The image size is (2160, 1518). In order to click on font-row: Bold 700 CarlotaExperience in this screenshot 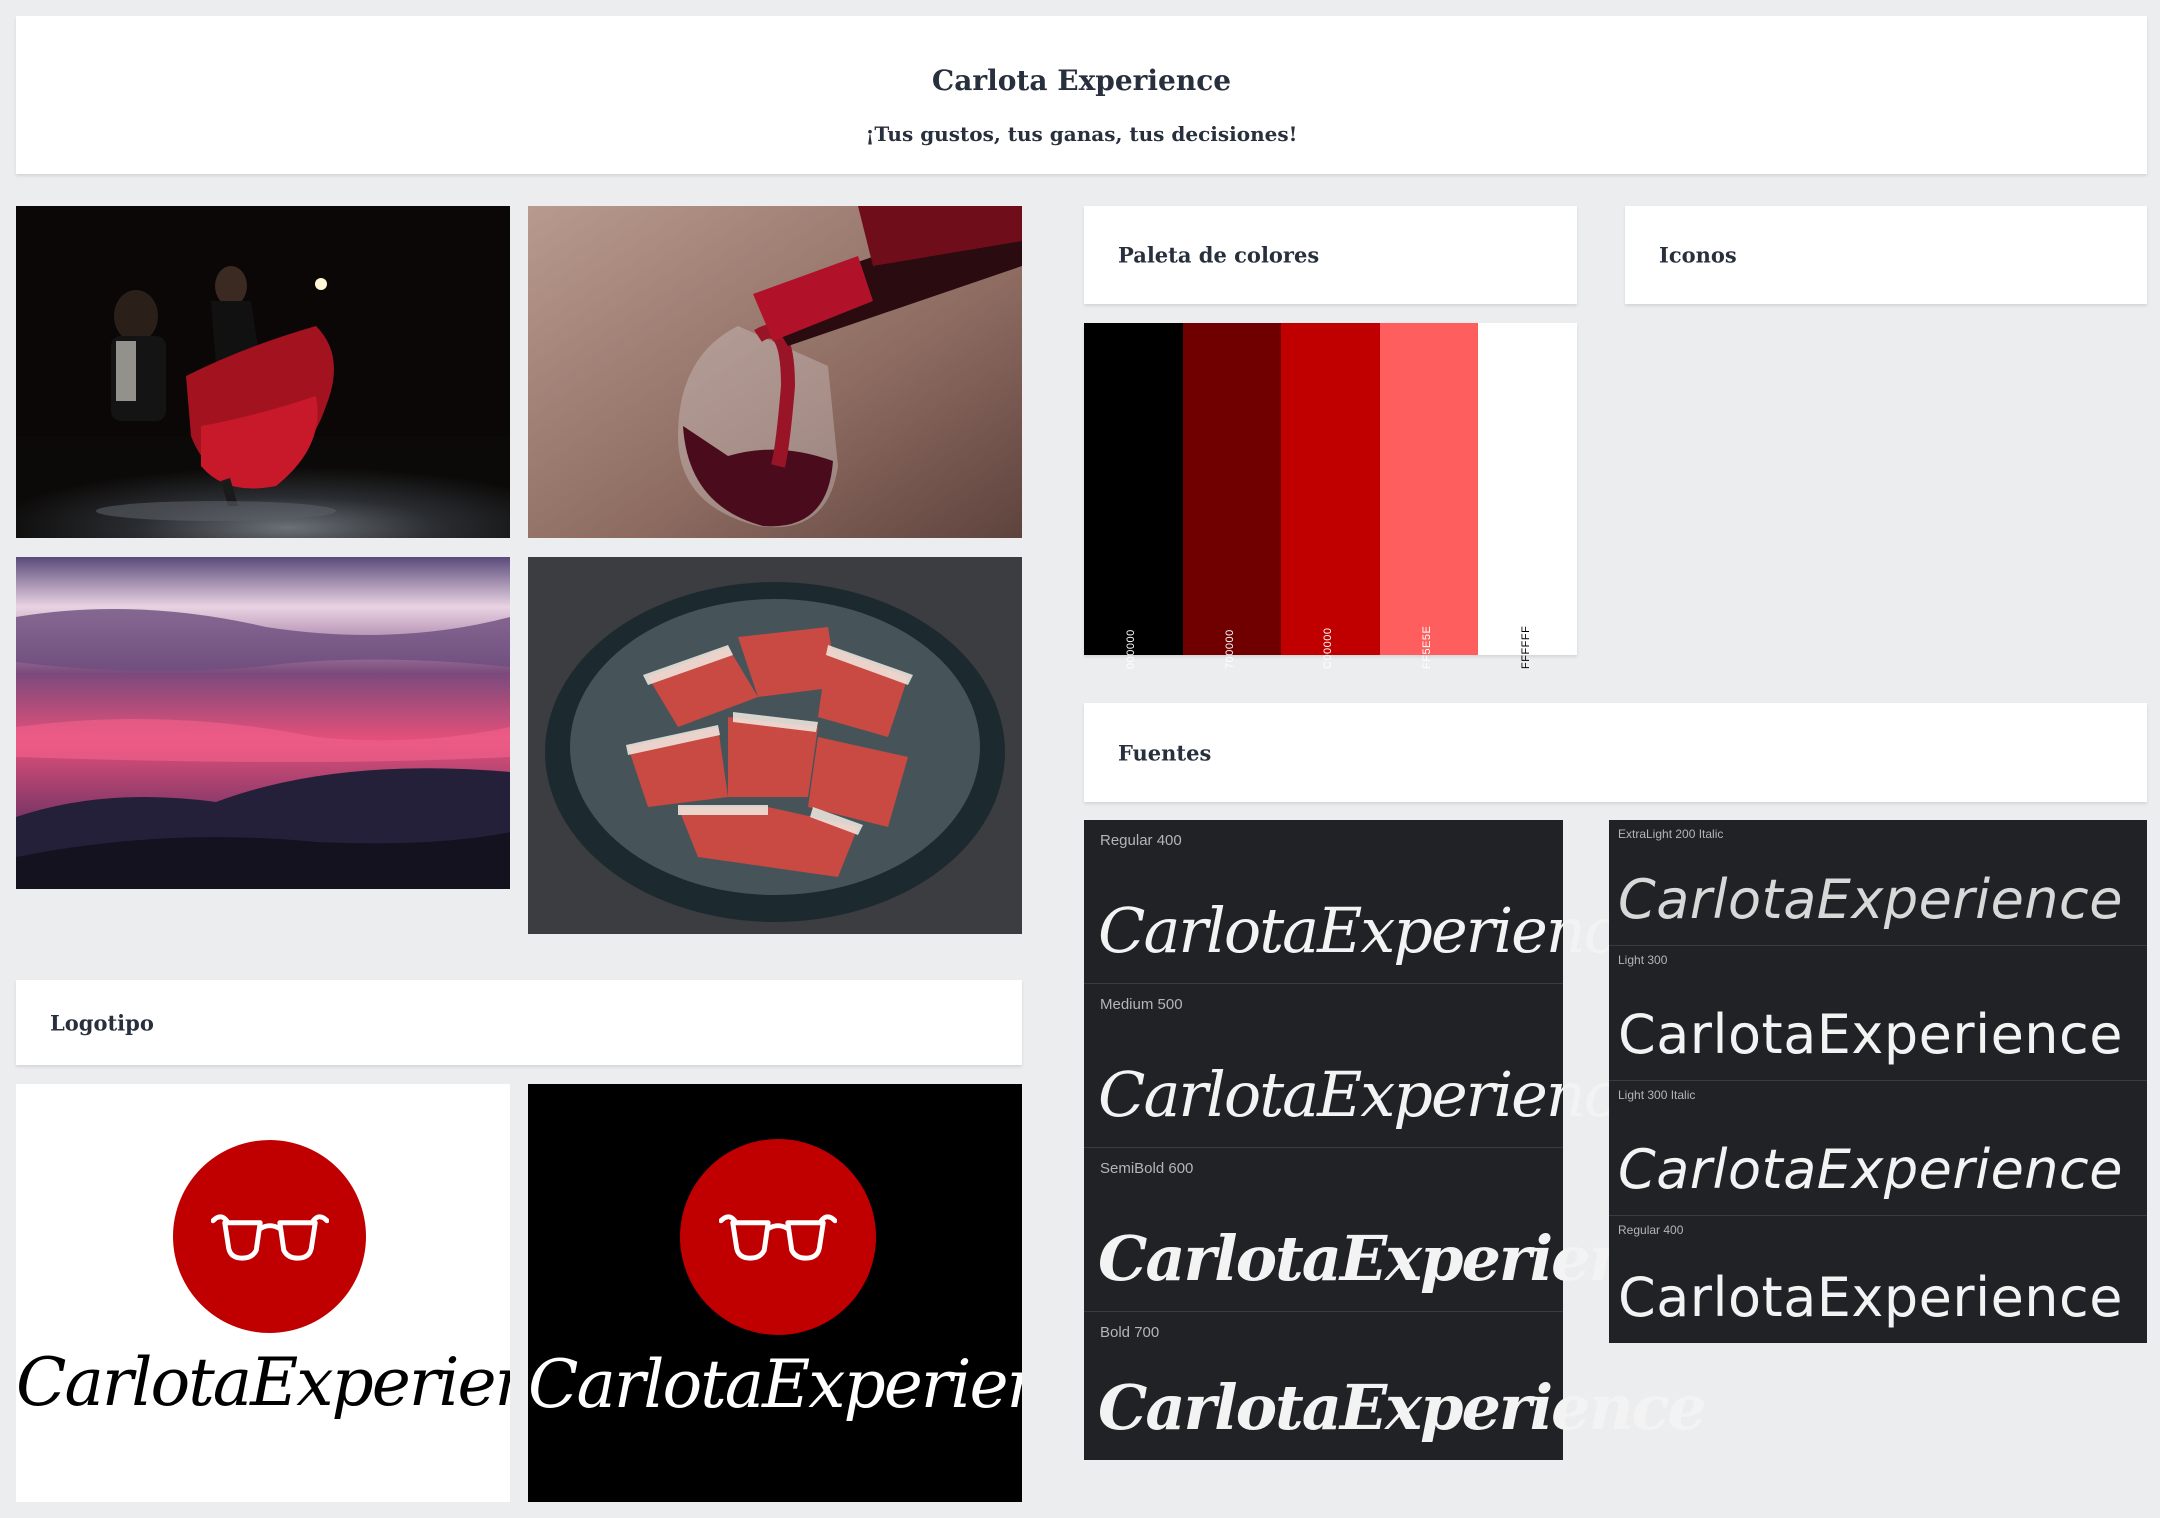, I will do `click(1395, 1386)`.